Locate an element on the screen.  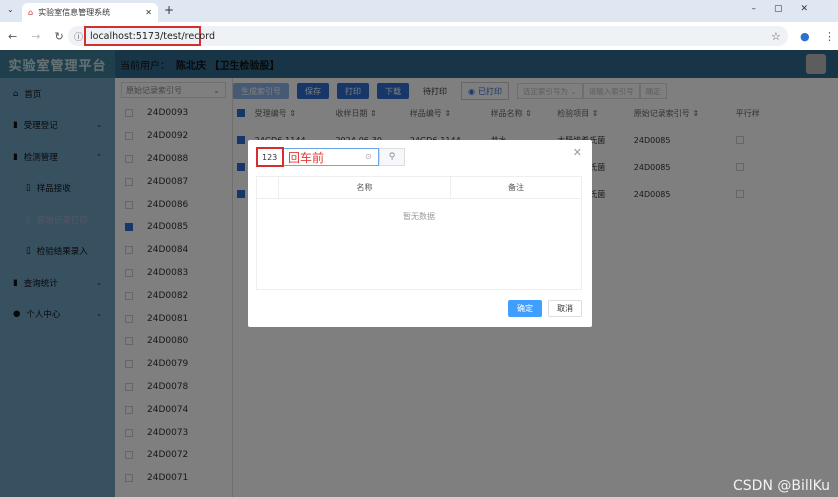
home-icon: ⌂ is located at coordinates (31, 12).